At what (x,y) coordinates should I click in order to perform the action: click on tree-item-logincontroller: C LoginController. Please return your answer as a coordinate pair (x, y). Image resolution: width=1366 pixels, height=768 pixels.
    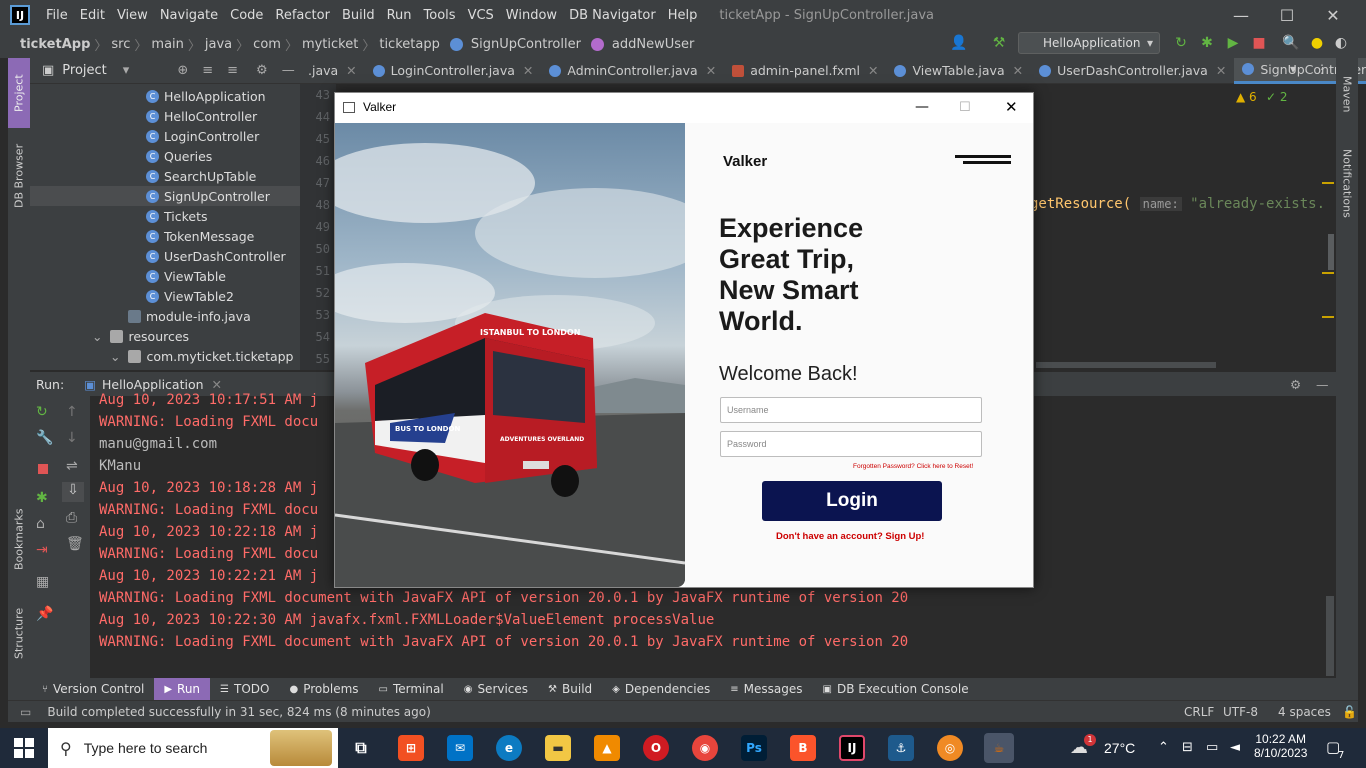
    Looking at the image, I should click on (202, 136).